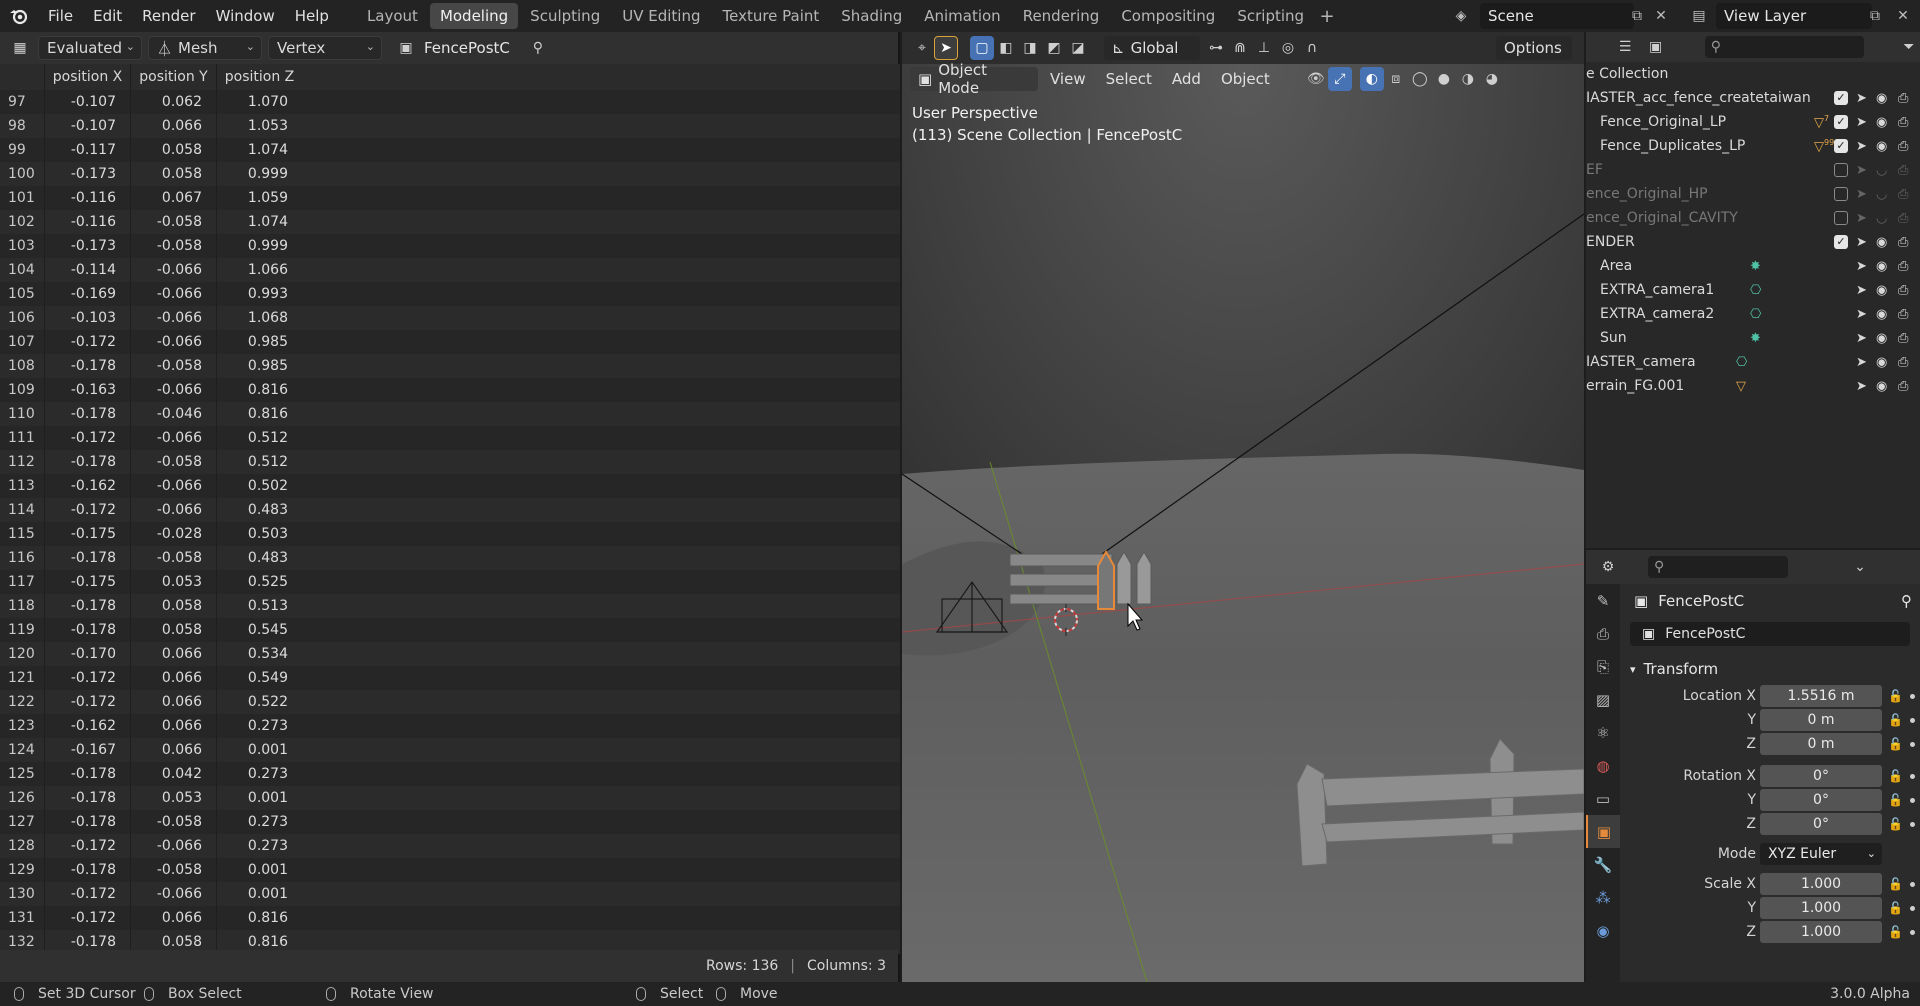 This screenshot has width=1920, height=1006. I want to click on blender-logo-icon, so click(19, 16).